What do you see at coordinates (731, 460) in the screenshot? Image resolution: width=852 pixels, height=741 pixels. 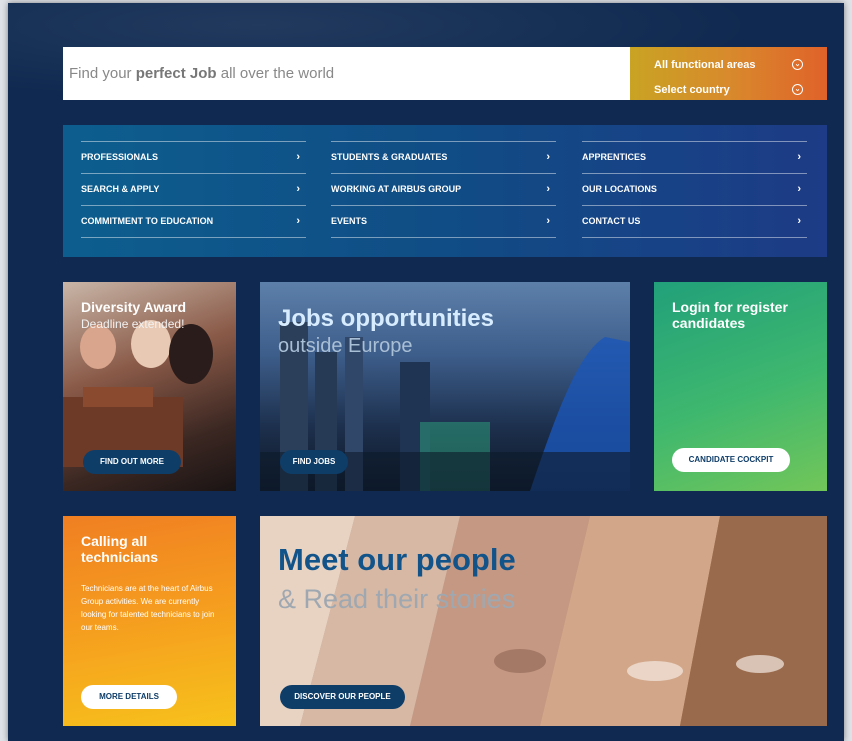 I see `candidate-cockpit-button: CANDIDATE COCKPIT` at bounding box center [731, 460].